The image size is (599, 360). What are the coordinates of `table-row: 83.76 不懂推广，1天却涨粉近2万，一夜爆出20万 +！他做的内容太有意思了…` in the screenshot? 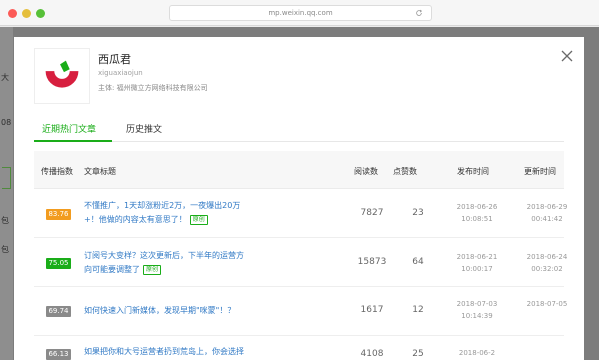 It's located at (300, 213).